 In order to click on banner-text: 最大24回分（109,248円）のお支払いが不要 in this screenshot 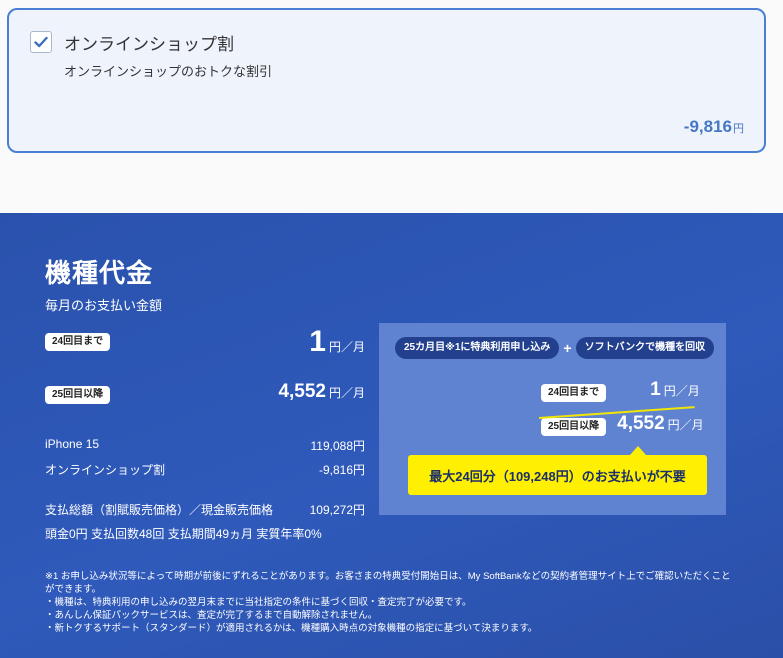, I will do `click(557, 476)`.